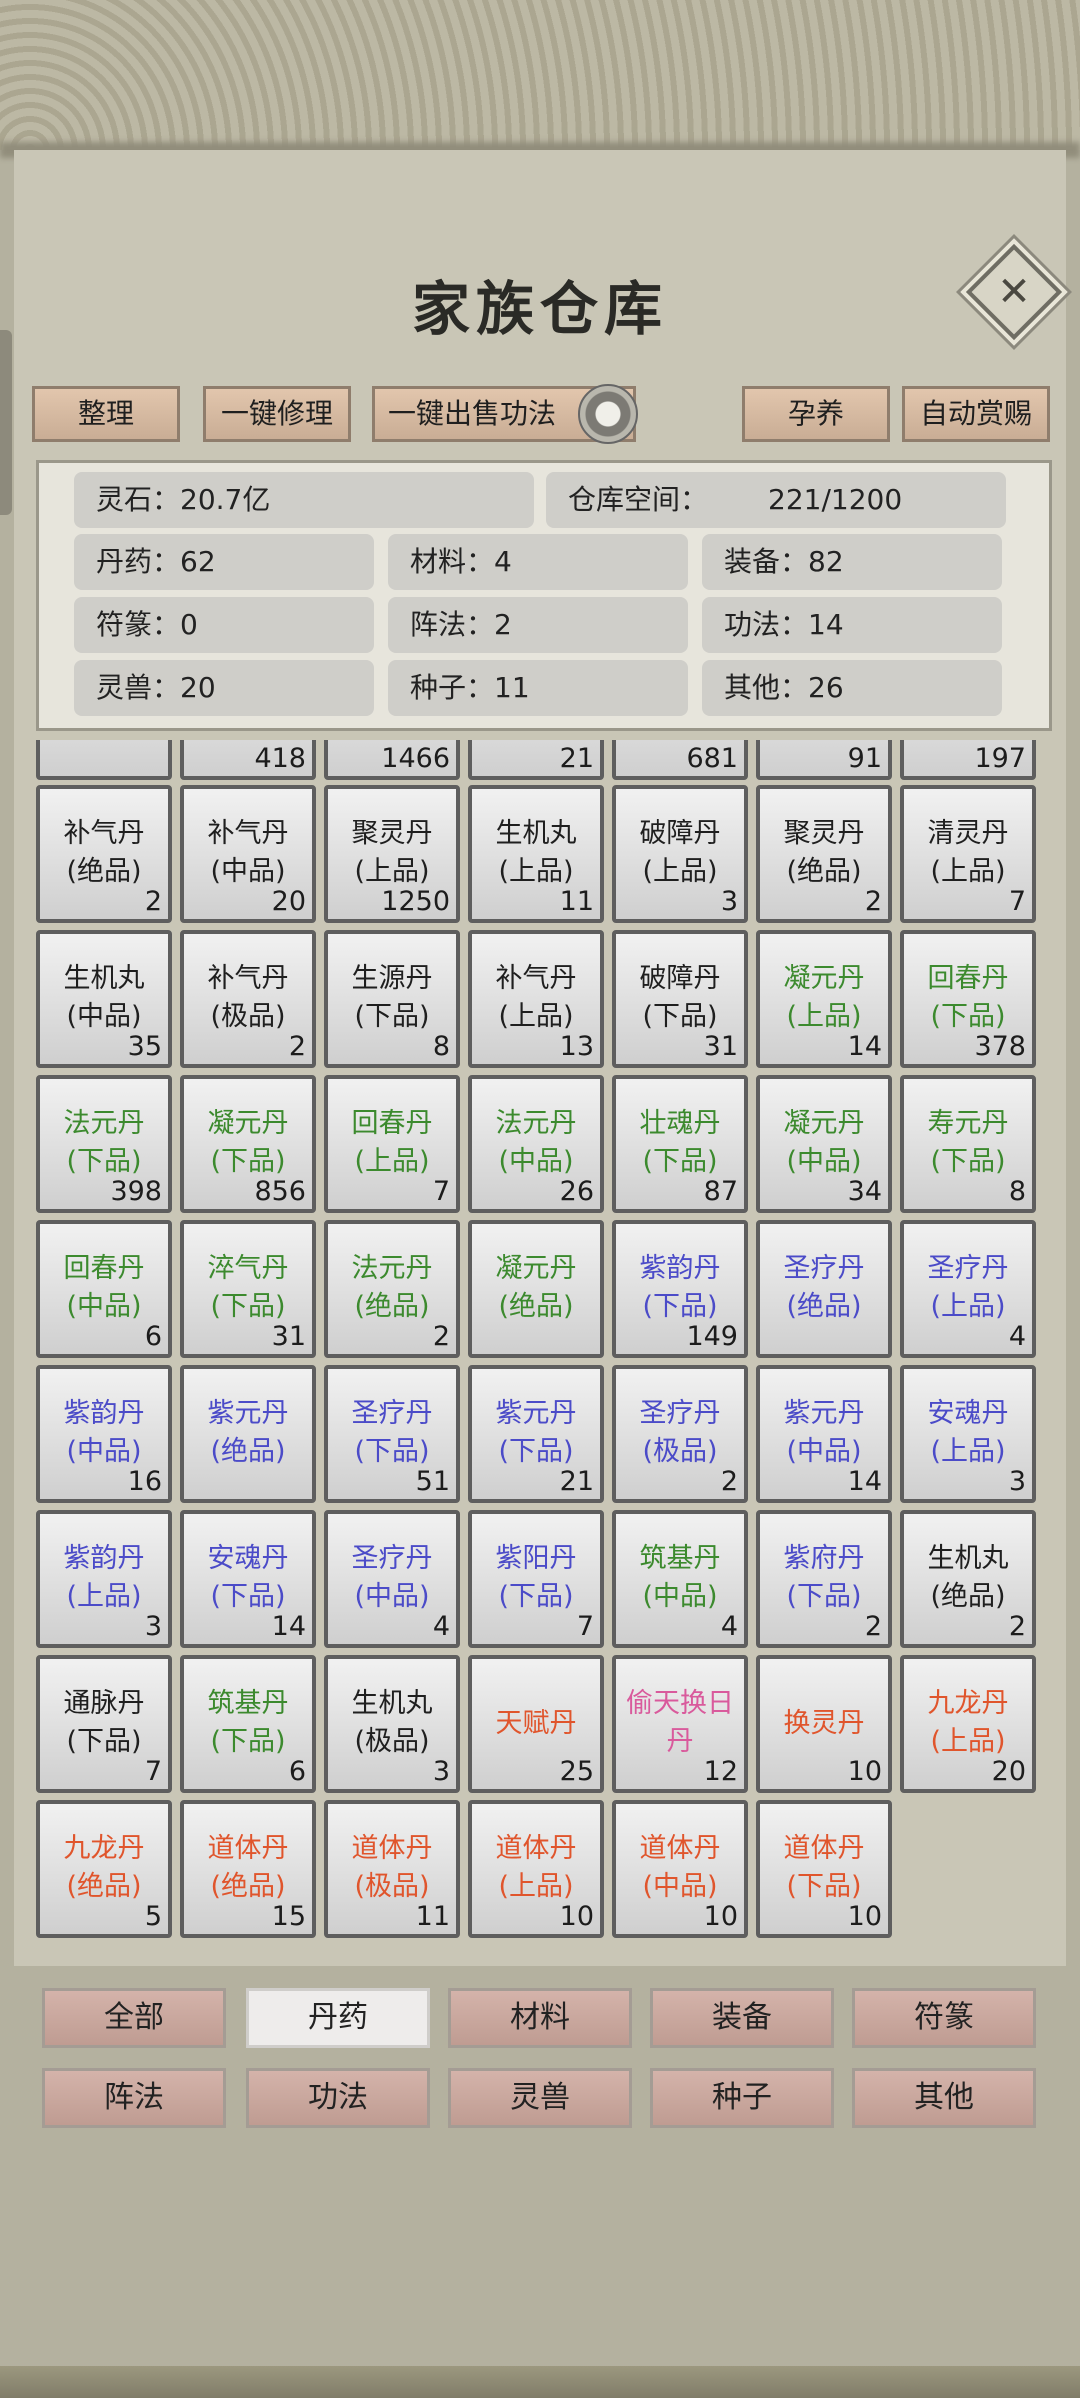  Describe the element at coordinates (576, 1771) in the screenshot. I see `item-count: 25` at that location.